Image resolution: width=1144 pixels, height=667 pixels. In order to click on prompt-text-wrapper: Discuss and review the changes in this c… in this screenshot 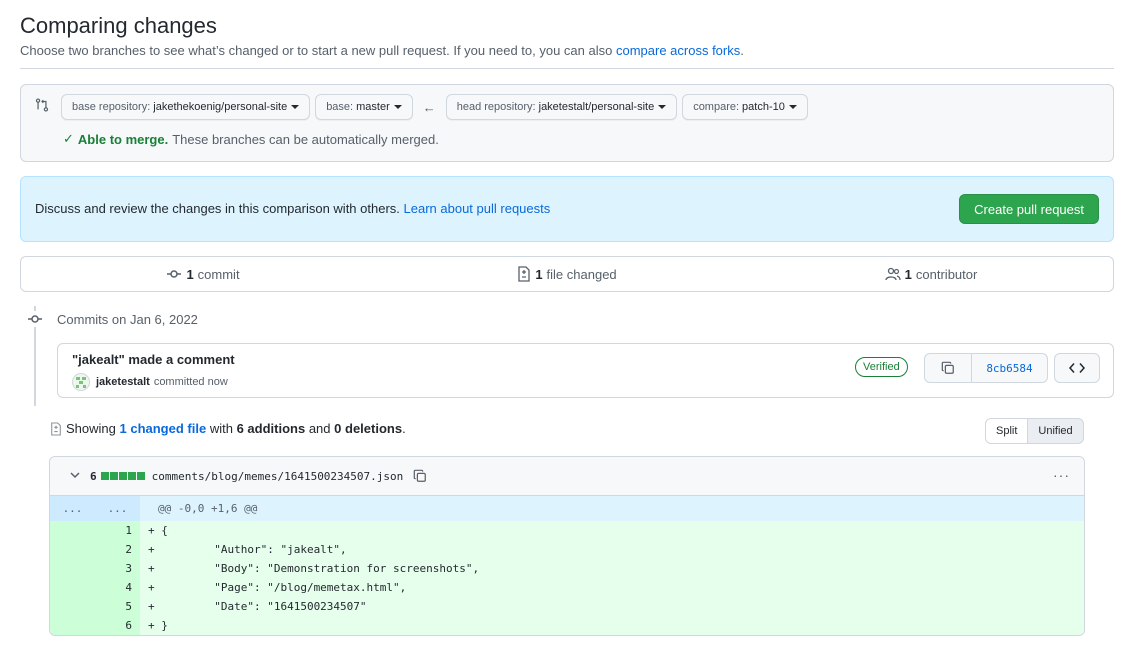, I will do `click(292, 208)`.